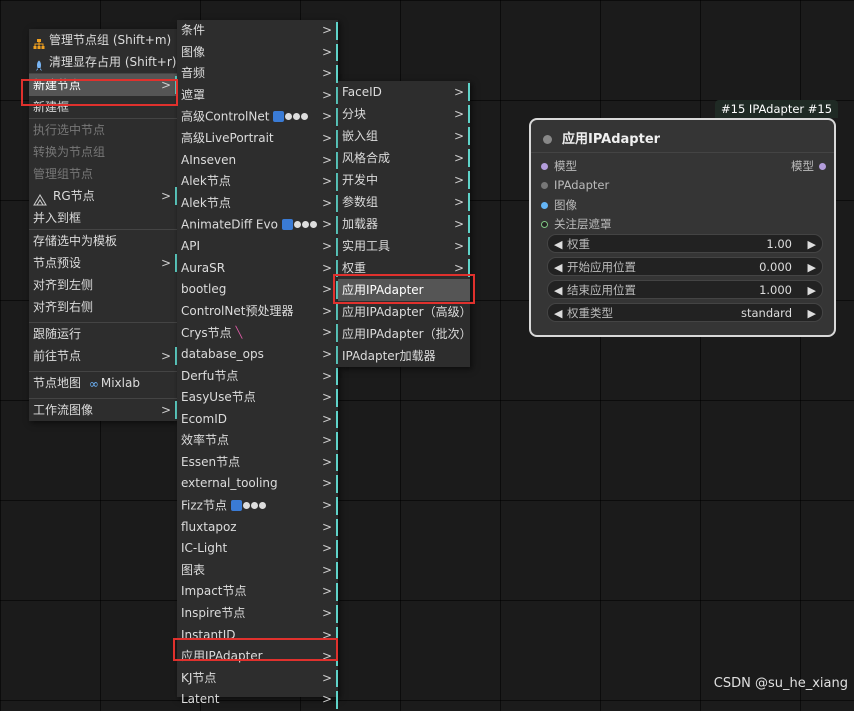  Describe the element at coordinates (682, 152) in the screenshot. I see `node-header-divider` at that location.